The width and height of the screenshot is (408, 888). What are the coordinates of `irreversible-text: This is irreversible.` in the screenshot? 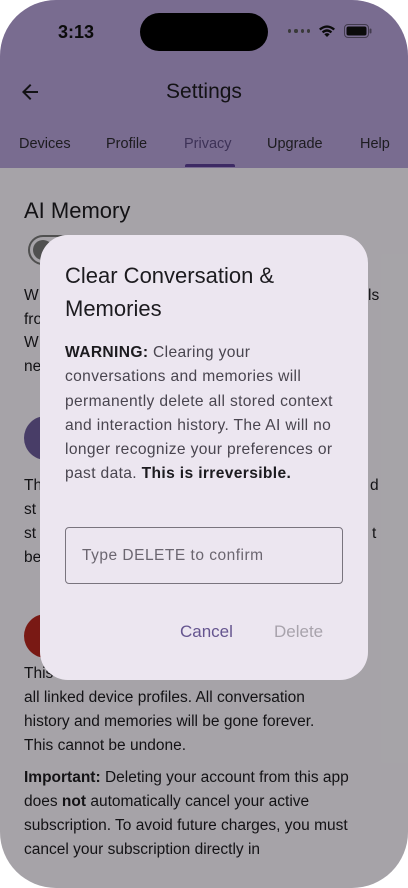 It's located at (216, 474).